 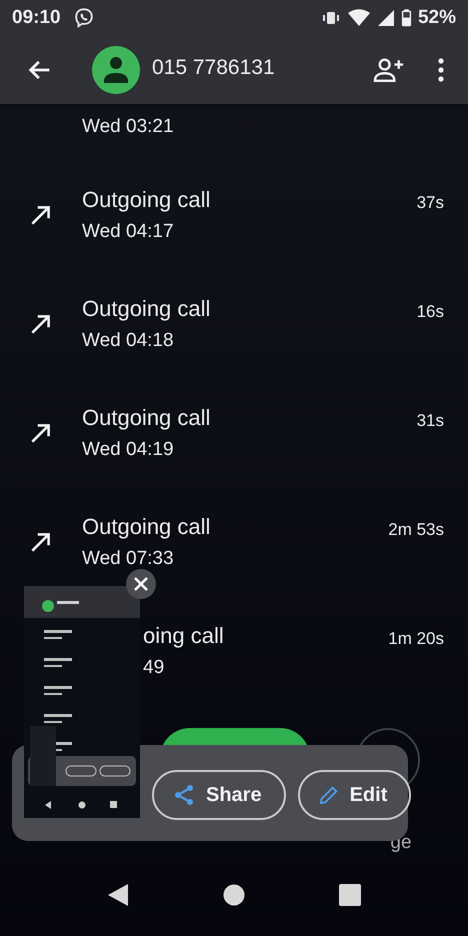 What do you see at coordinates (234, 544) in the screenshot?
I see `call-entry: Outgoing call Wed 07:33 2m 53s` at bounding box center [234, 544].